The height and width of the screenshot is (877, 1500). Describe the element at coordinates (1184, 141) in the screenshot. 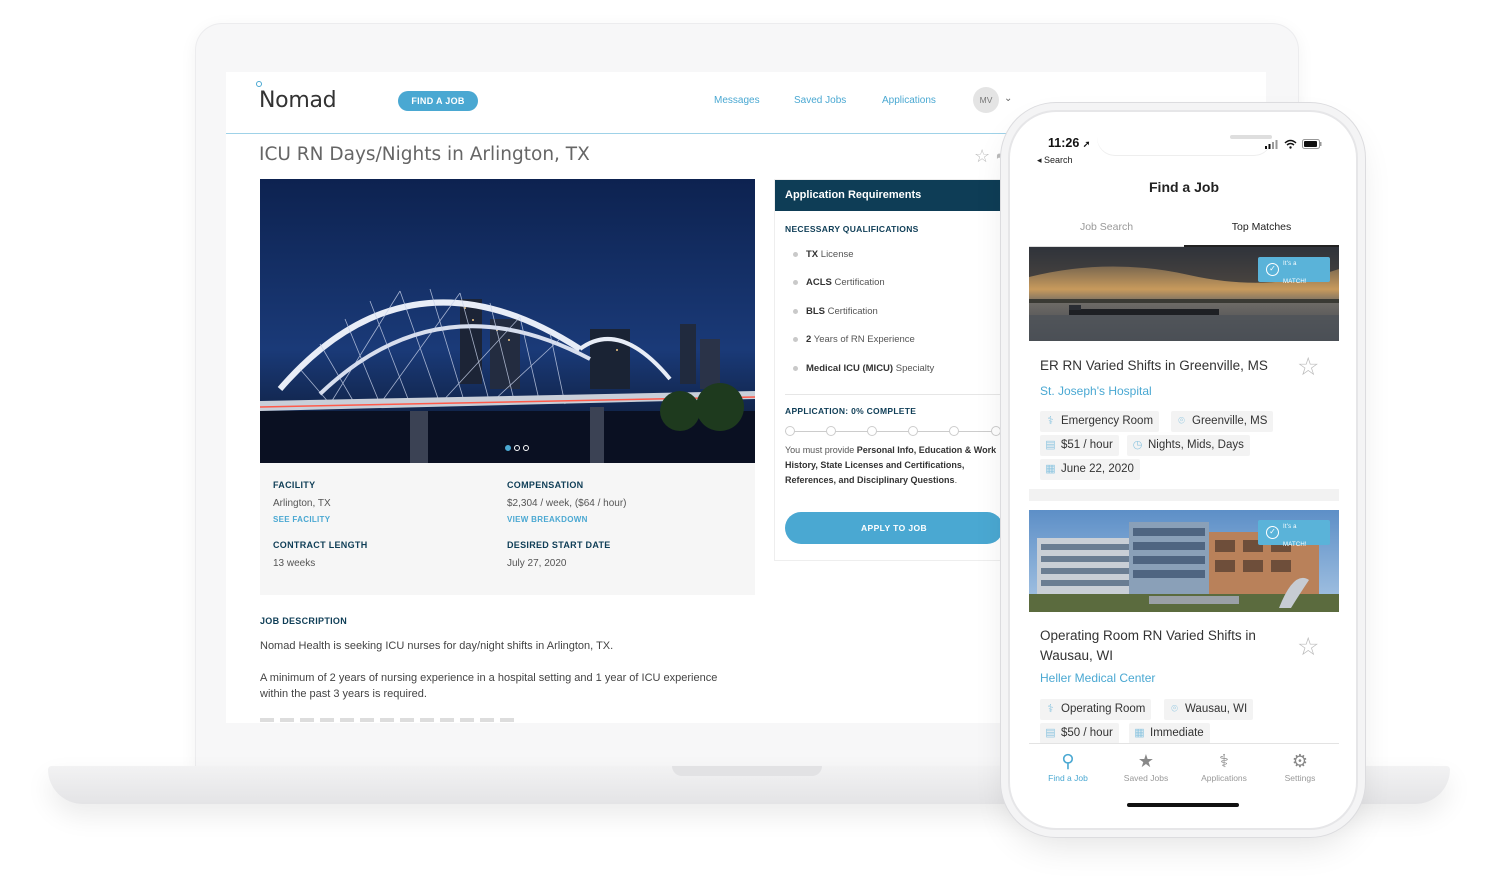

I see `phone-notch` at that location.